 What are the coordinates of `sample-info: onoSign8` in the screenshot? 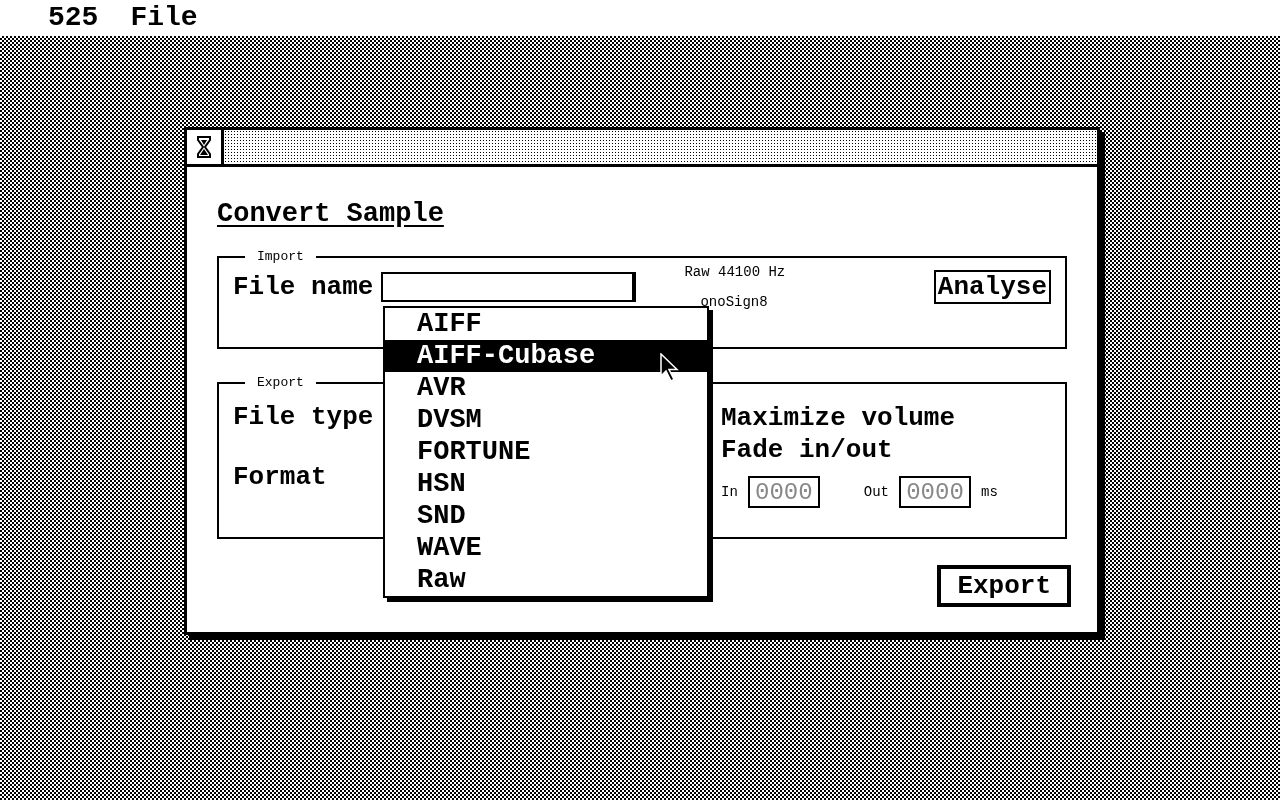 It's located at (734, 302).